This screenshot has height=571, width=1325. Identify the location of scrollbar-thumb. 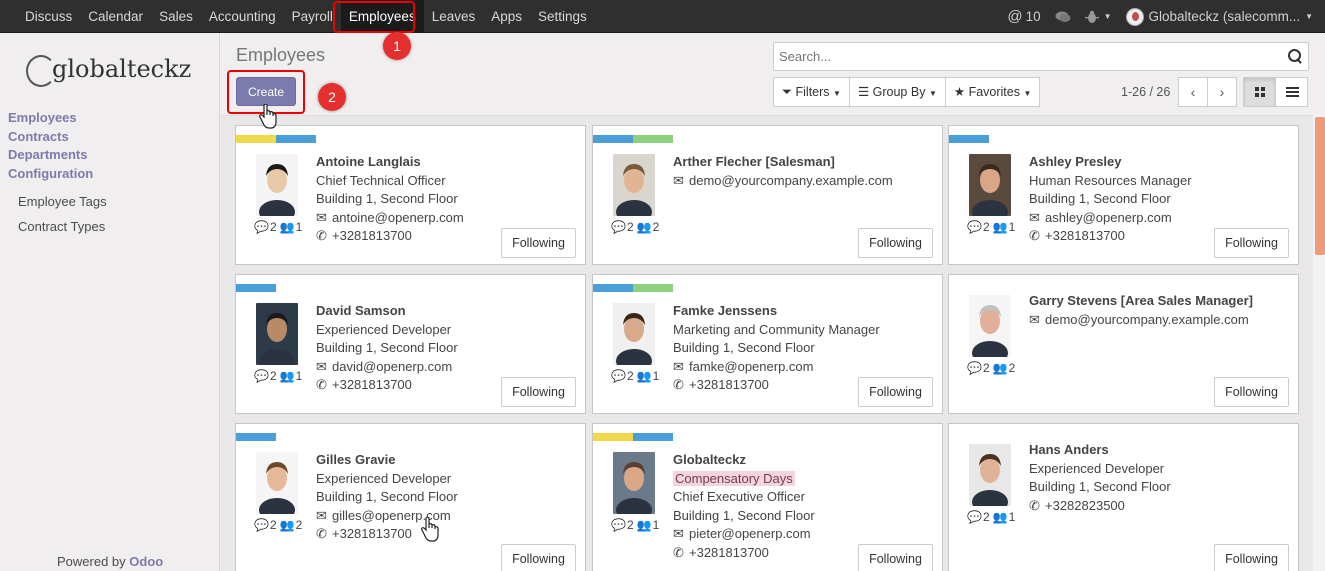
(1320, 186).